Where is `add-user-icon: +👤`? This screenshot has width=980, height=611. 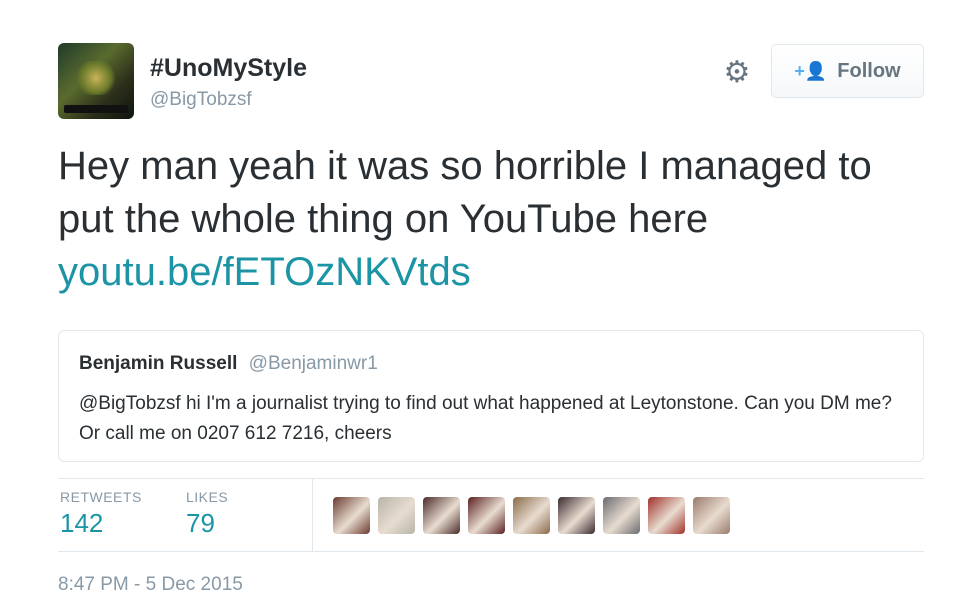 add-user-icon: +👤 is located at coordinates (811, 70).